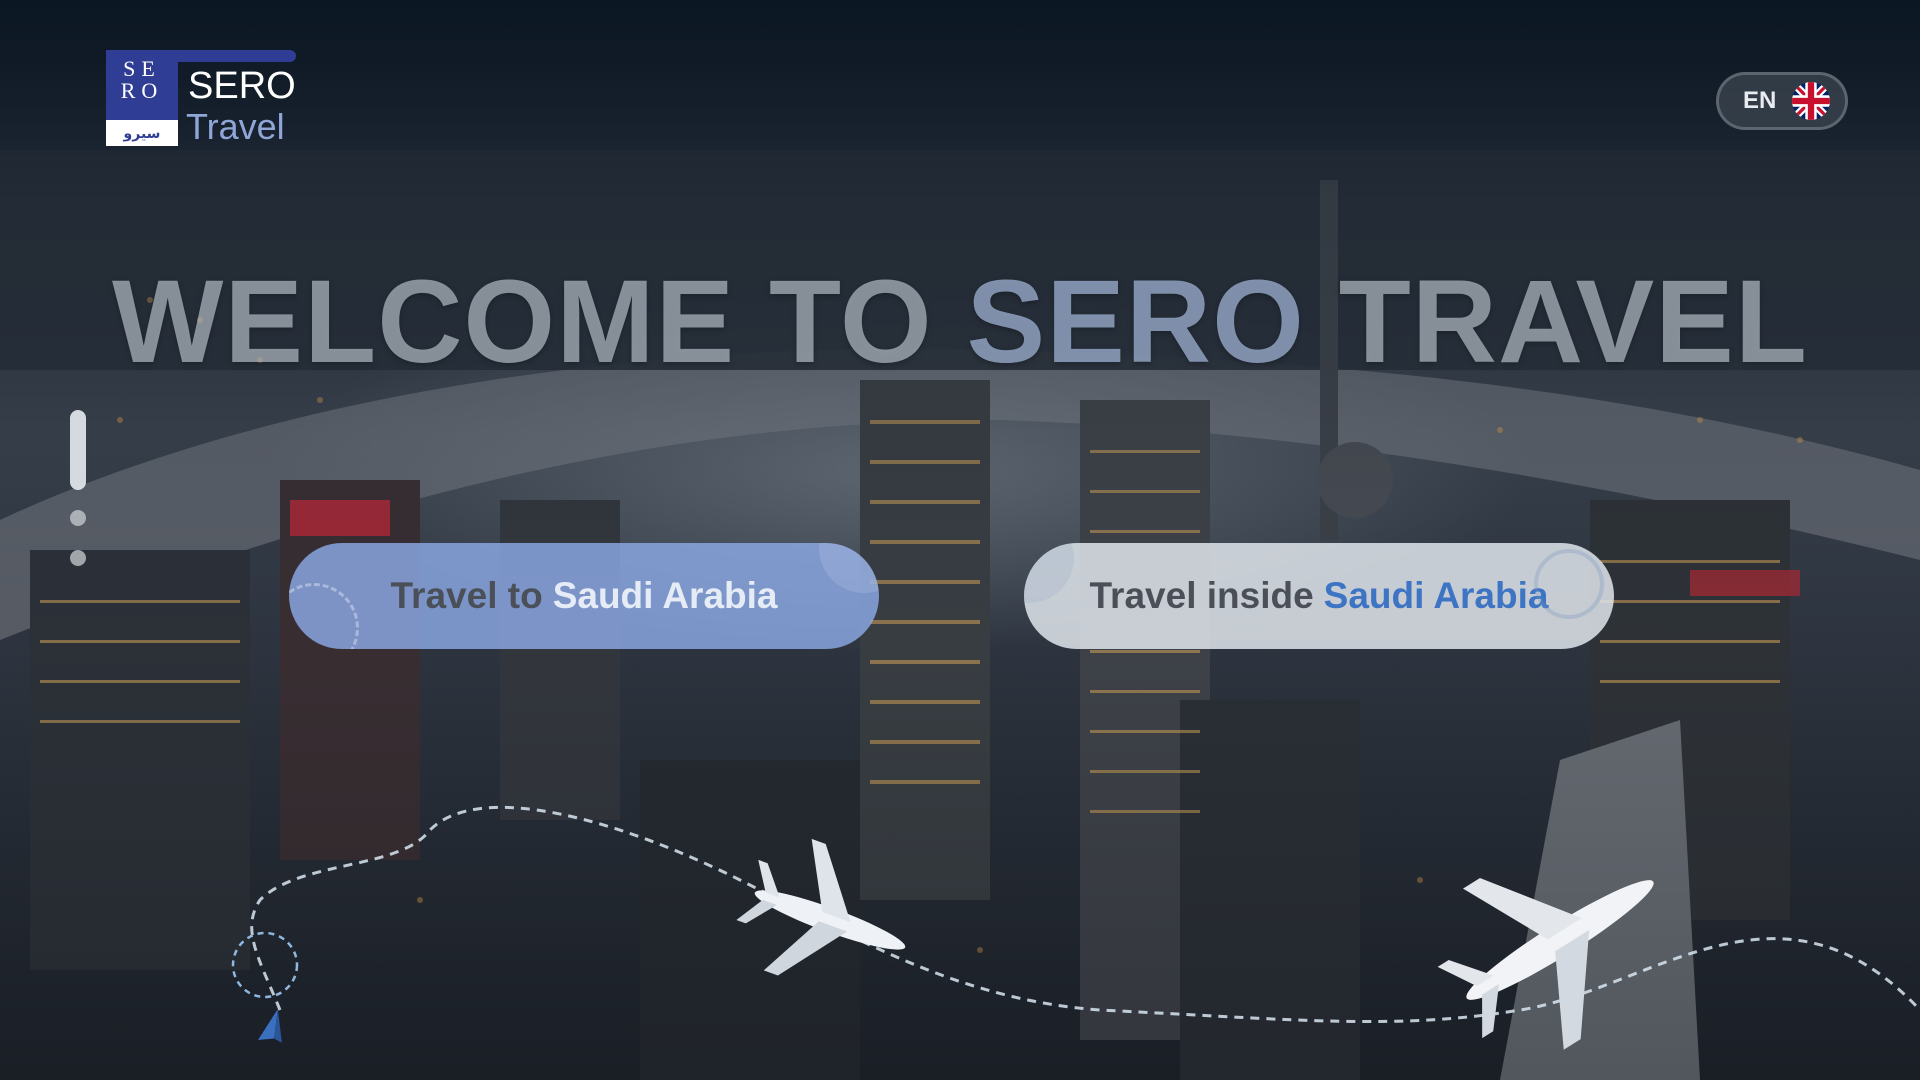 This screenshot has width=1920, height=1080. What do you see at coordinates (1319, 596) in the screenshot?
I see `travel-inside-saudi-button: Travel inside Saudi Arabia` at bounding box center [1319, 596].